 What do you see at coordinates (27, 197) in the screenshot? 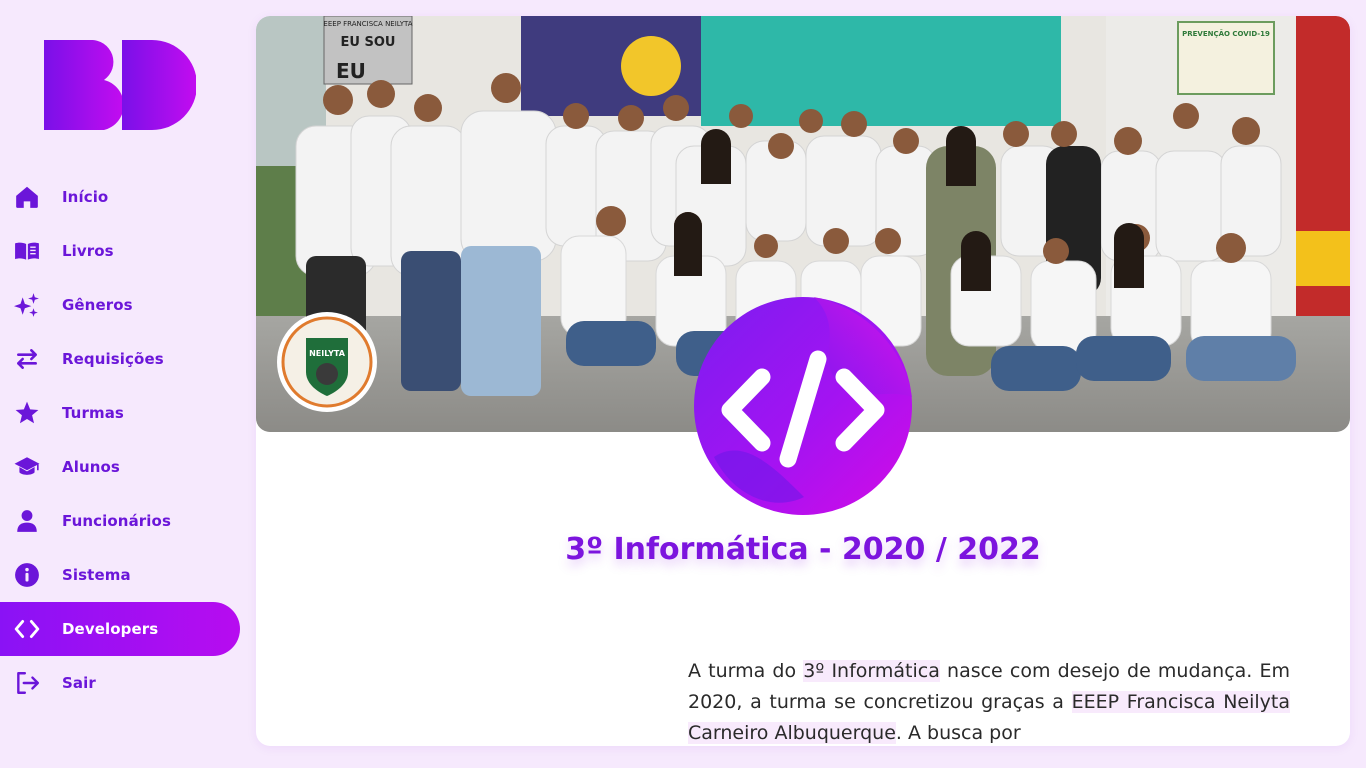
I see `home-icon` at bounding box center [27, 197].